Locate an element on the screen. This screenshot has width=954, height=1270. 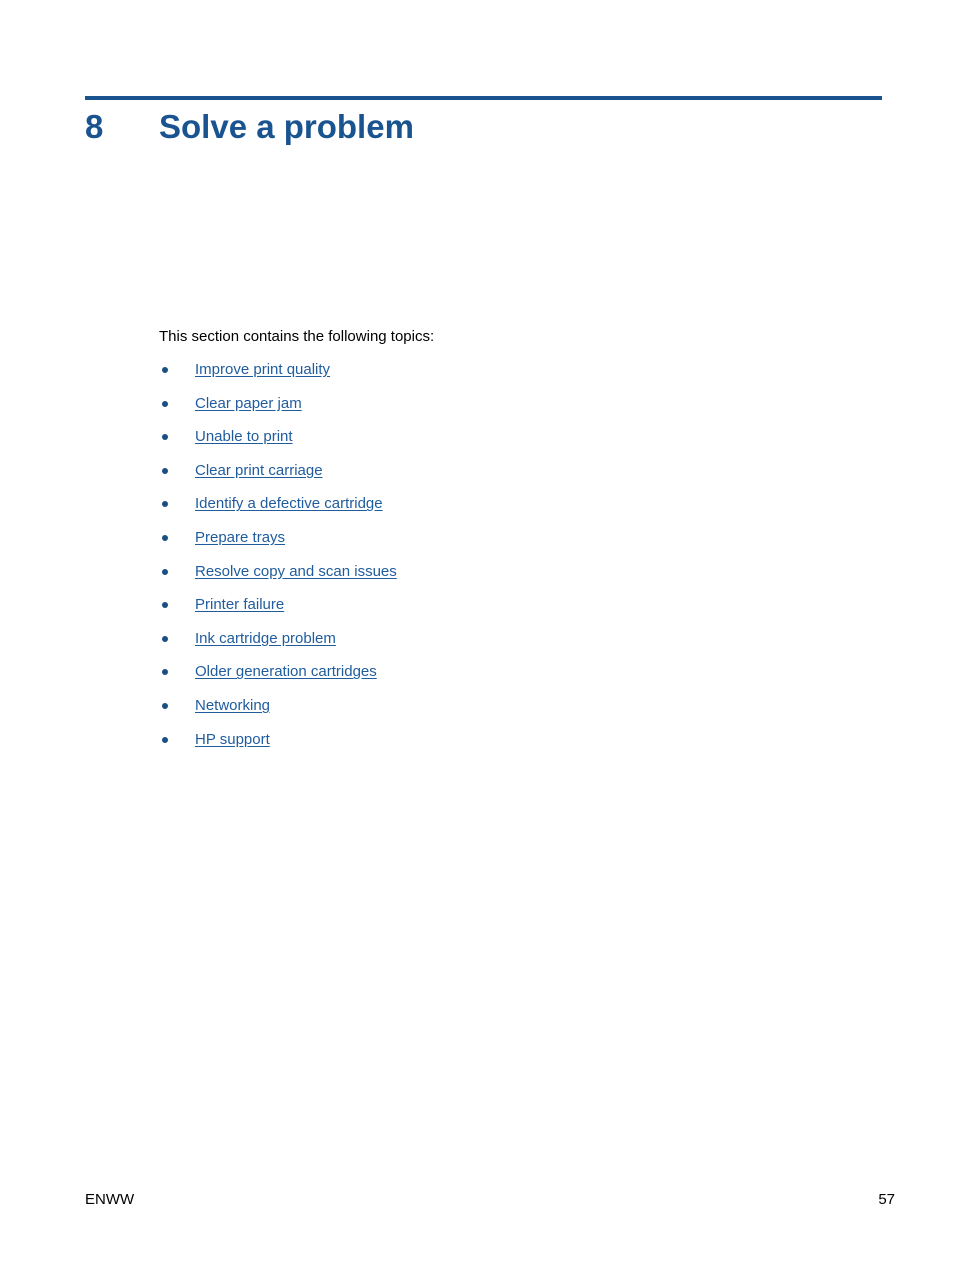
list-item: Prepare trays is located at coordinates (509, 545).